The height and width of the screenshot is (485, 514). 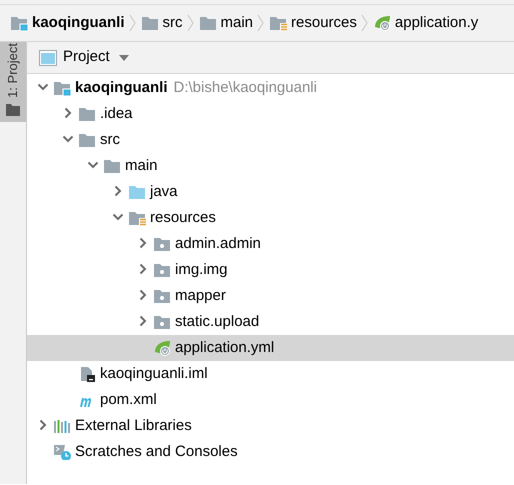 What do you see at coordinates (116, 114) in the screenshot?
I see `tree-item-label: .idea` at bounding box center [116, 114].